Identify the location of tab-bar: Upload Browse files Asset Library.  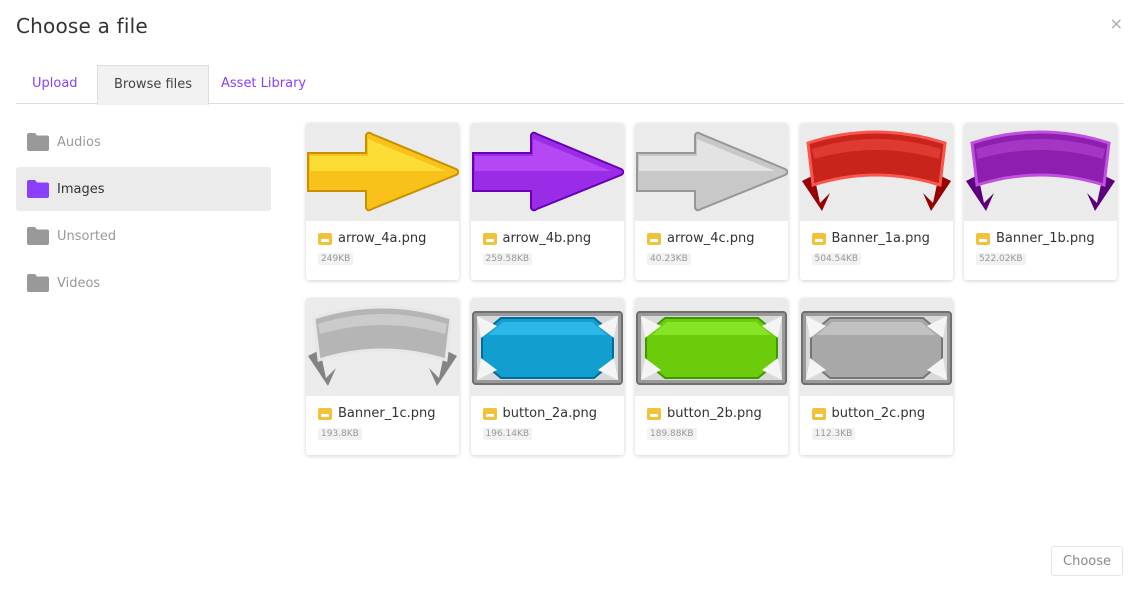
(570, 85).